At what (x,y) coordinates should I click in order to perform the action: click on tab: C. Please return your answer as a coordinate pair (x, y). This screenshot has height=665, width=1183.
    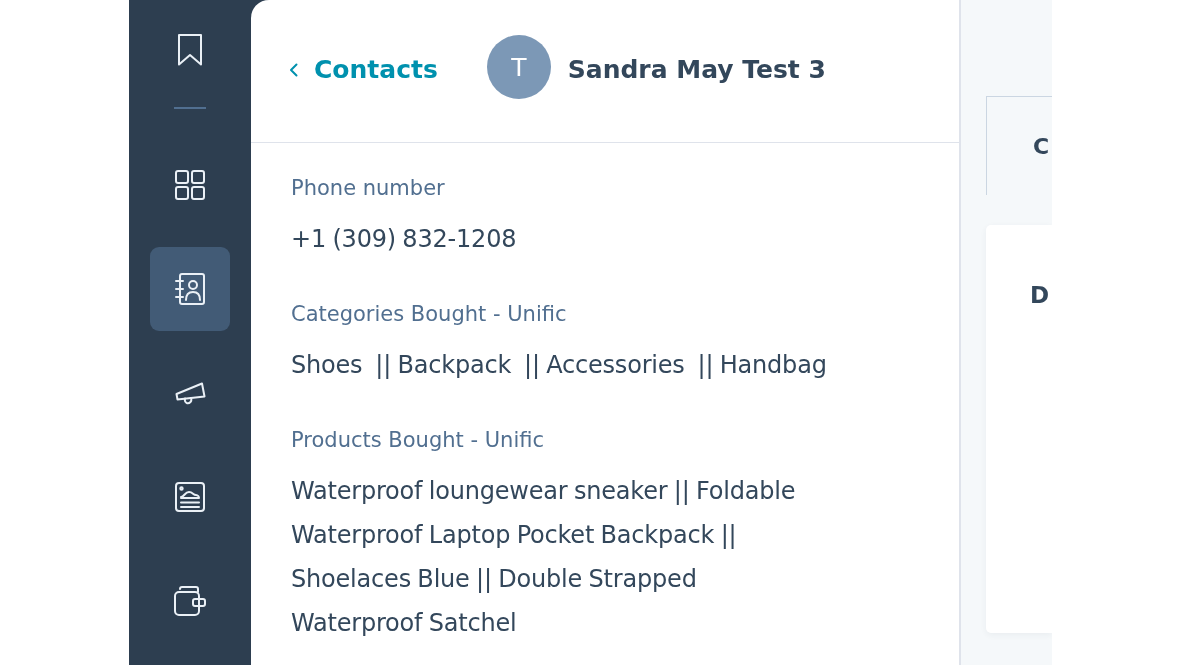
    Looking at the image, I should click on (1019, 145).